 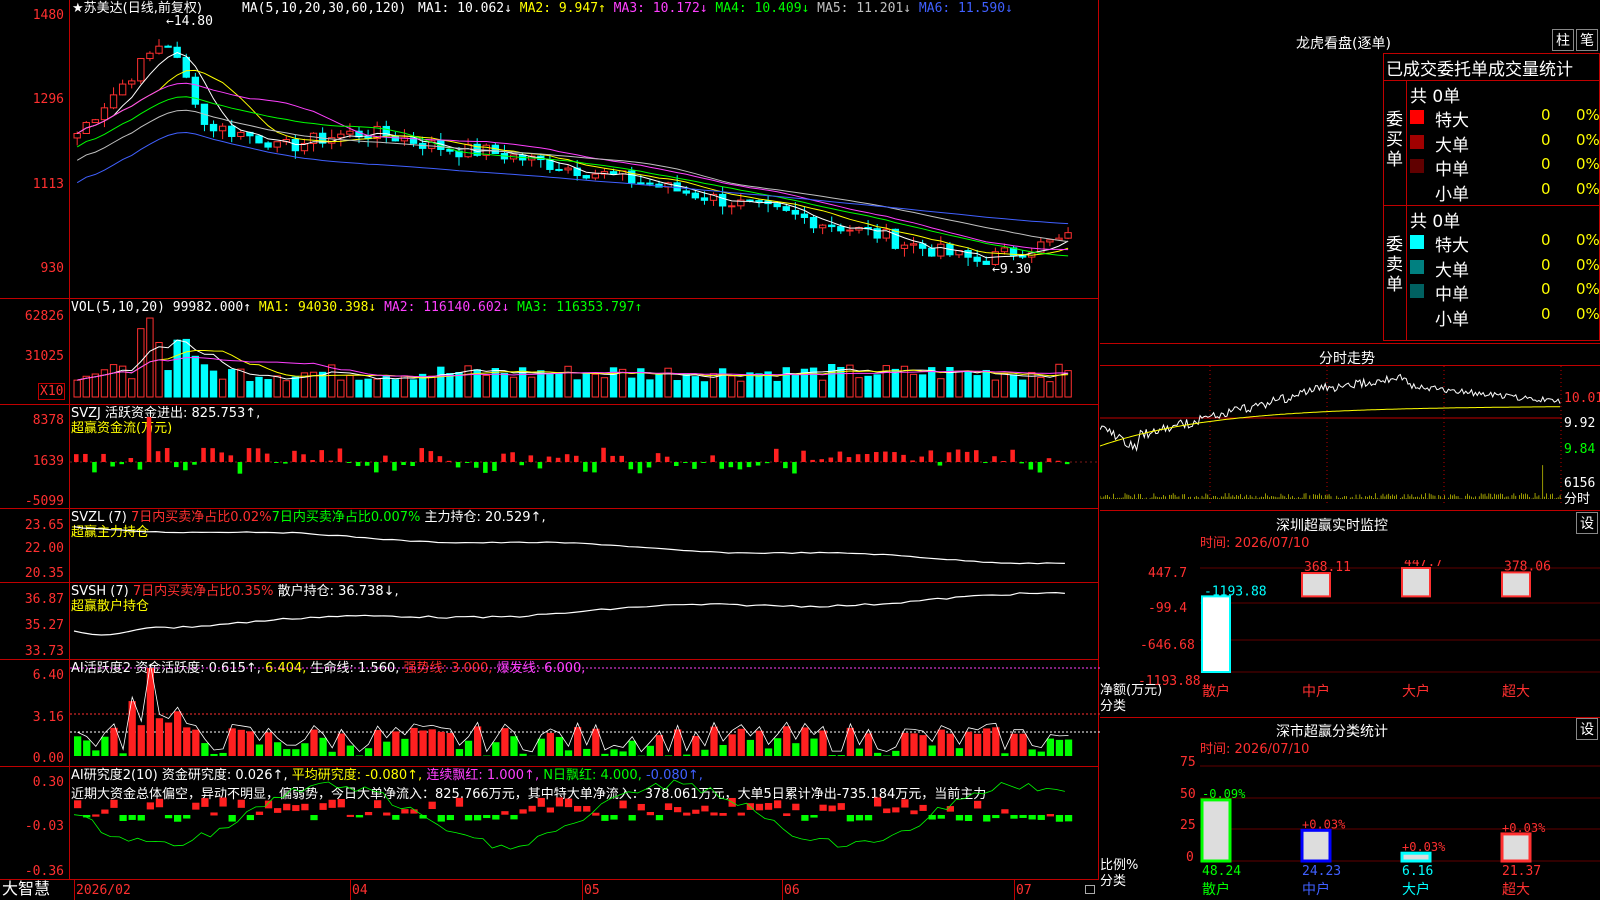 What do you see at coordinates (52, 268) in the screenshot?
I see `y-tick-930: 930` at bounding box center [52, 268].